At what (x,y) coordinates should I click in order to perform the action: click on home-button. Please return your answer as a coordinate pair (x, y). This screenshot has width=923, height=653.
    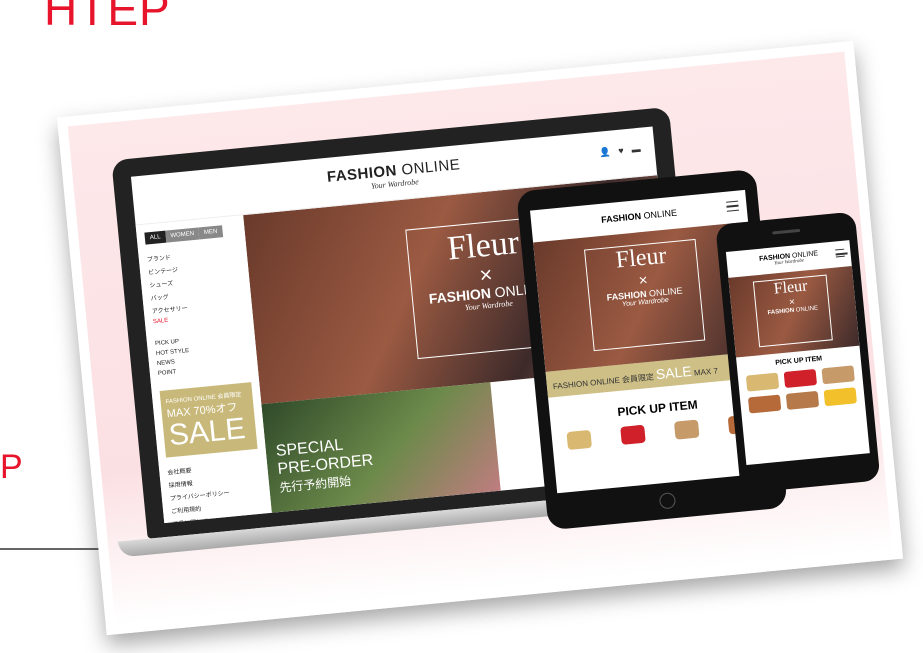
    Looking at the image, I should click on (667, 501).